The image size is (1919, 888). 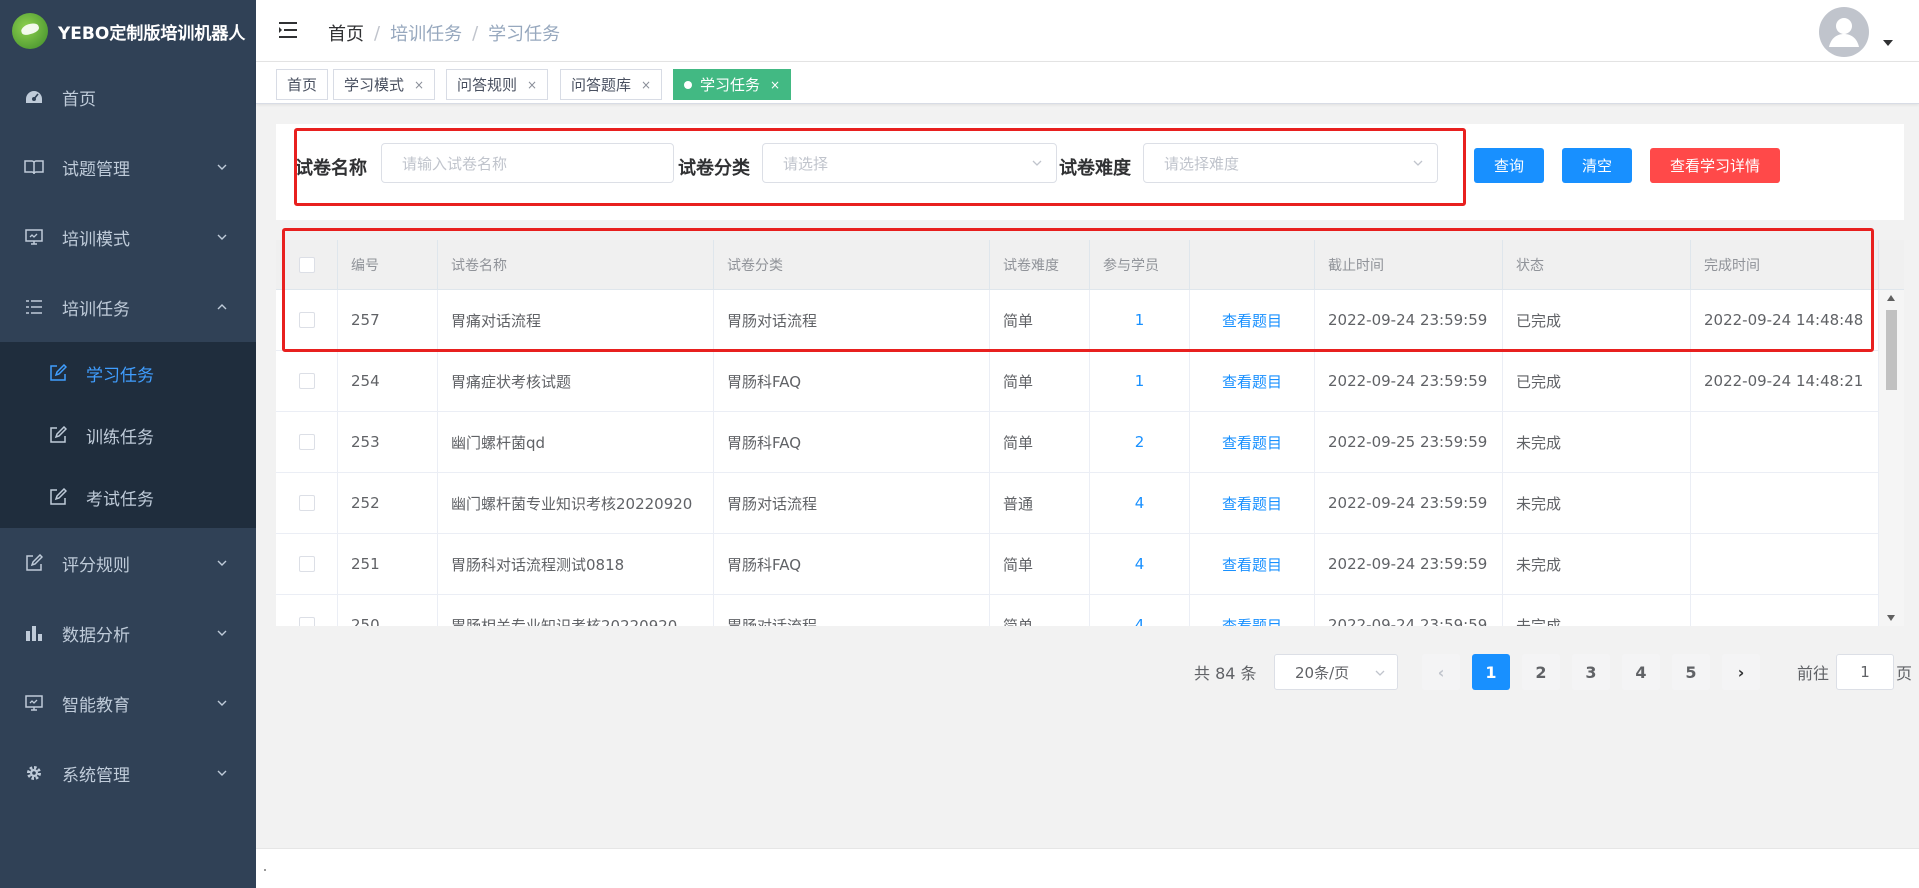 What do you see at coordinates (34, 167) in the screenshot?
I see `book-icon` at bounding box center [34, 167].